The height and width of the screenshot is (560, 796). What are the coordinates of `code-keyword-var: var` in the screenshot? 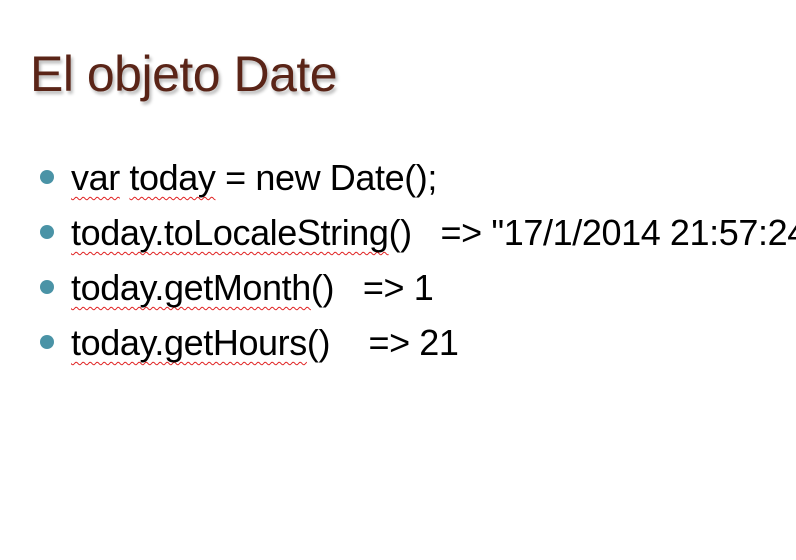 It's located at (95, 177).